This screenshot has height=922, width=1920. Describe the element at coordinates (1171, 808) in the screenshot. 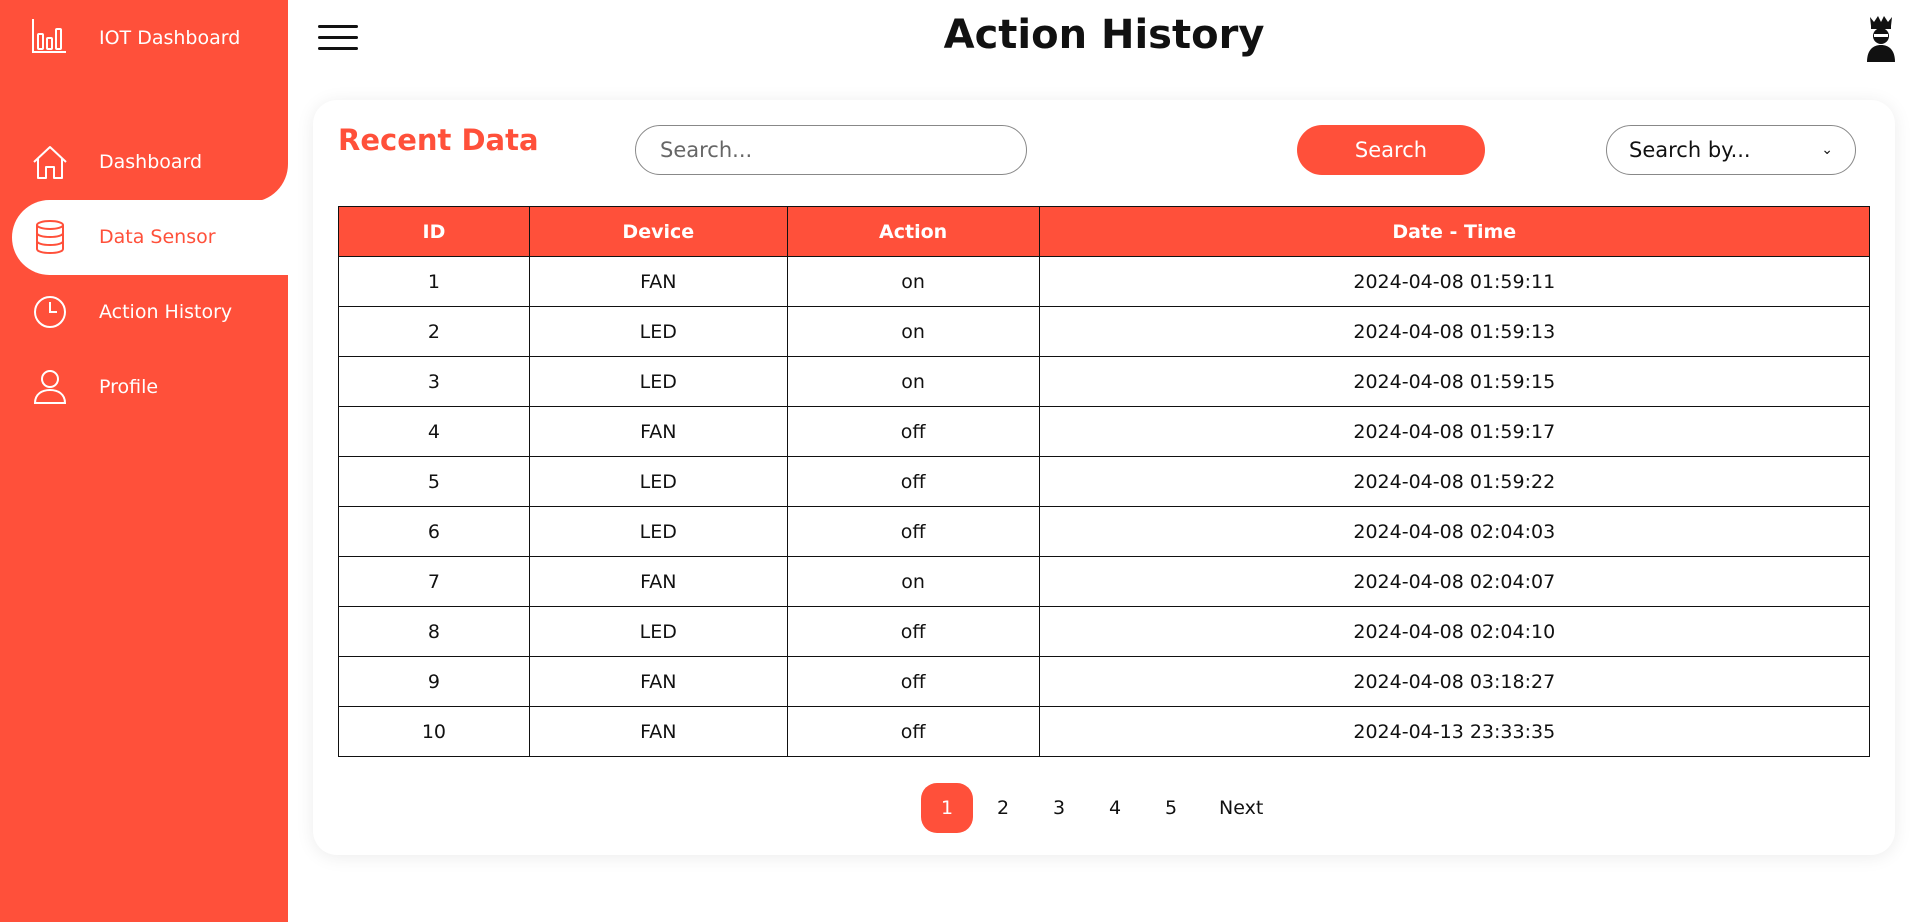

I see `page-button-5: 5` at that location.